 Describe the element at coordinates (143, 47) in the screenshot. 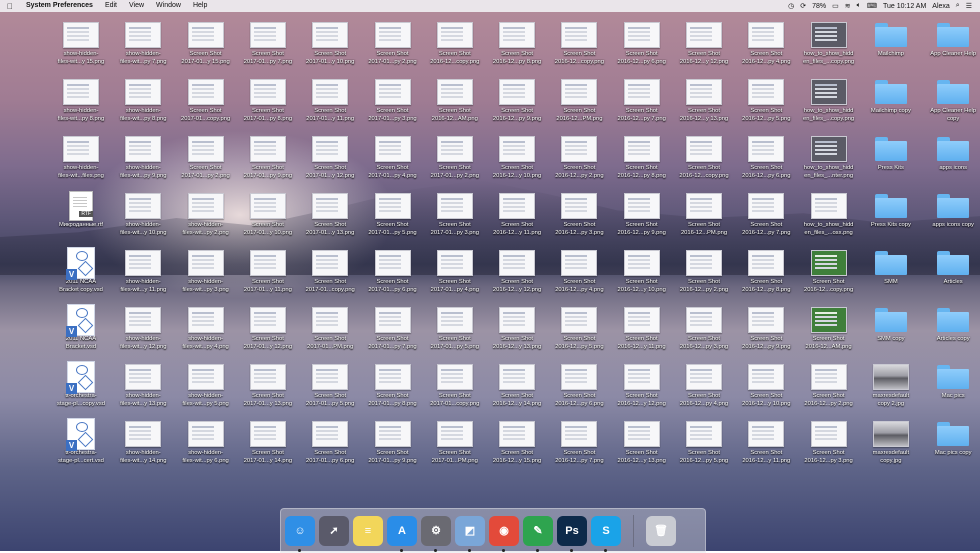

I see `desktop-file: show-hidden-files-wit...py 7.png` at that location.